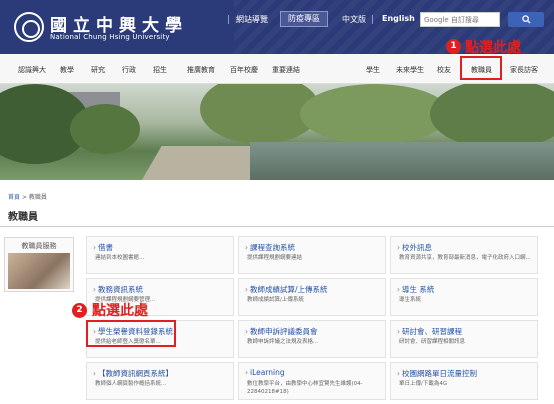  Describe the element at coordinates (410, 70) in the screenshot. I see `nav-item-future-students: 未來學生` at that location.